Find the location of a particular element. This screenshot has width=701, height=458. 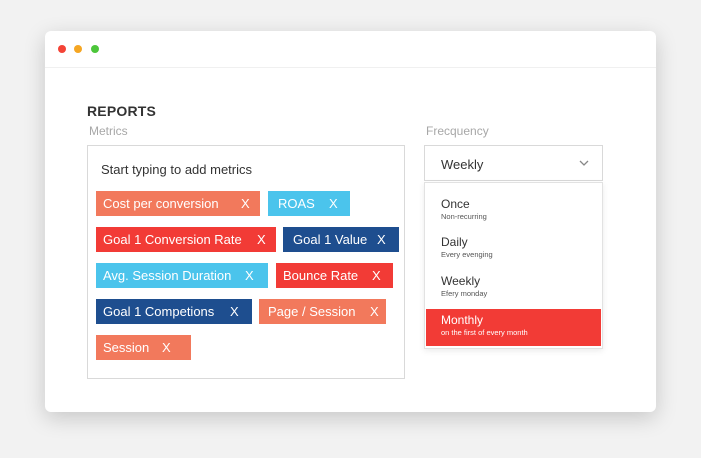

frequency-option-weekly: Weekly Efery monday is located at coordinates (513, 292).